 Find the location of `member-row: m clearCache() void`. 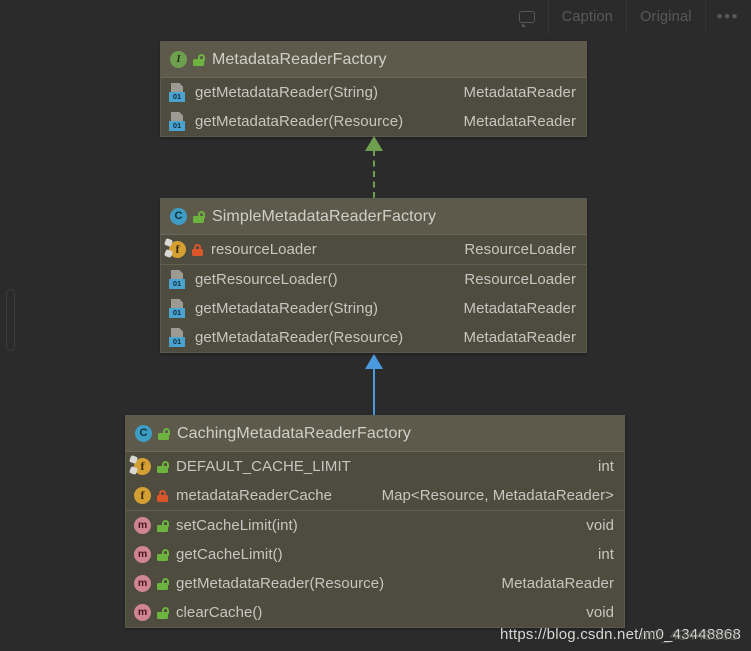

member-row: m clearCache() void is located at coordinates (375, 612).